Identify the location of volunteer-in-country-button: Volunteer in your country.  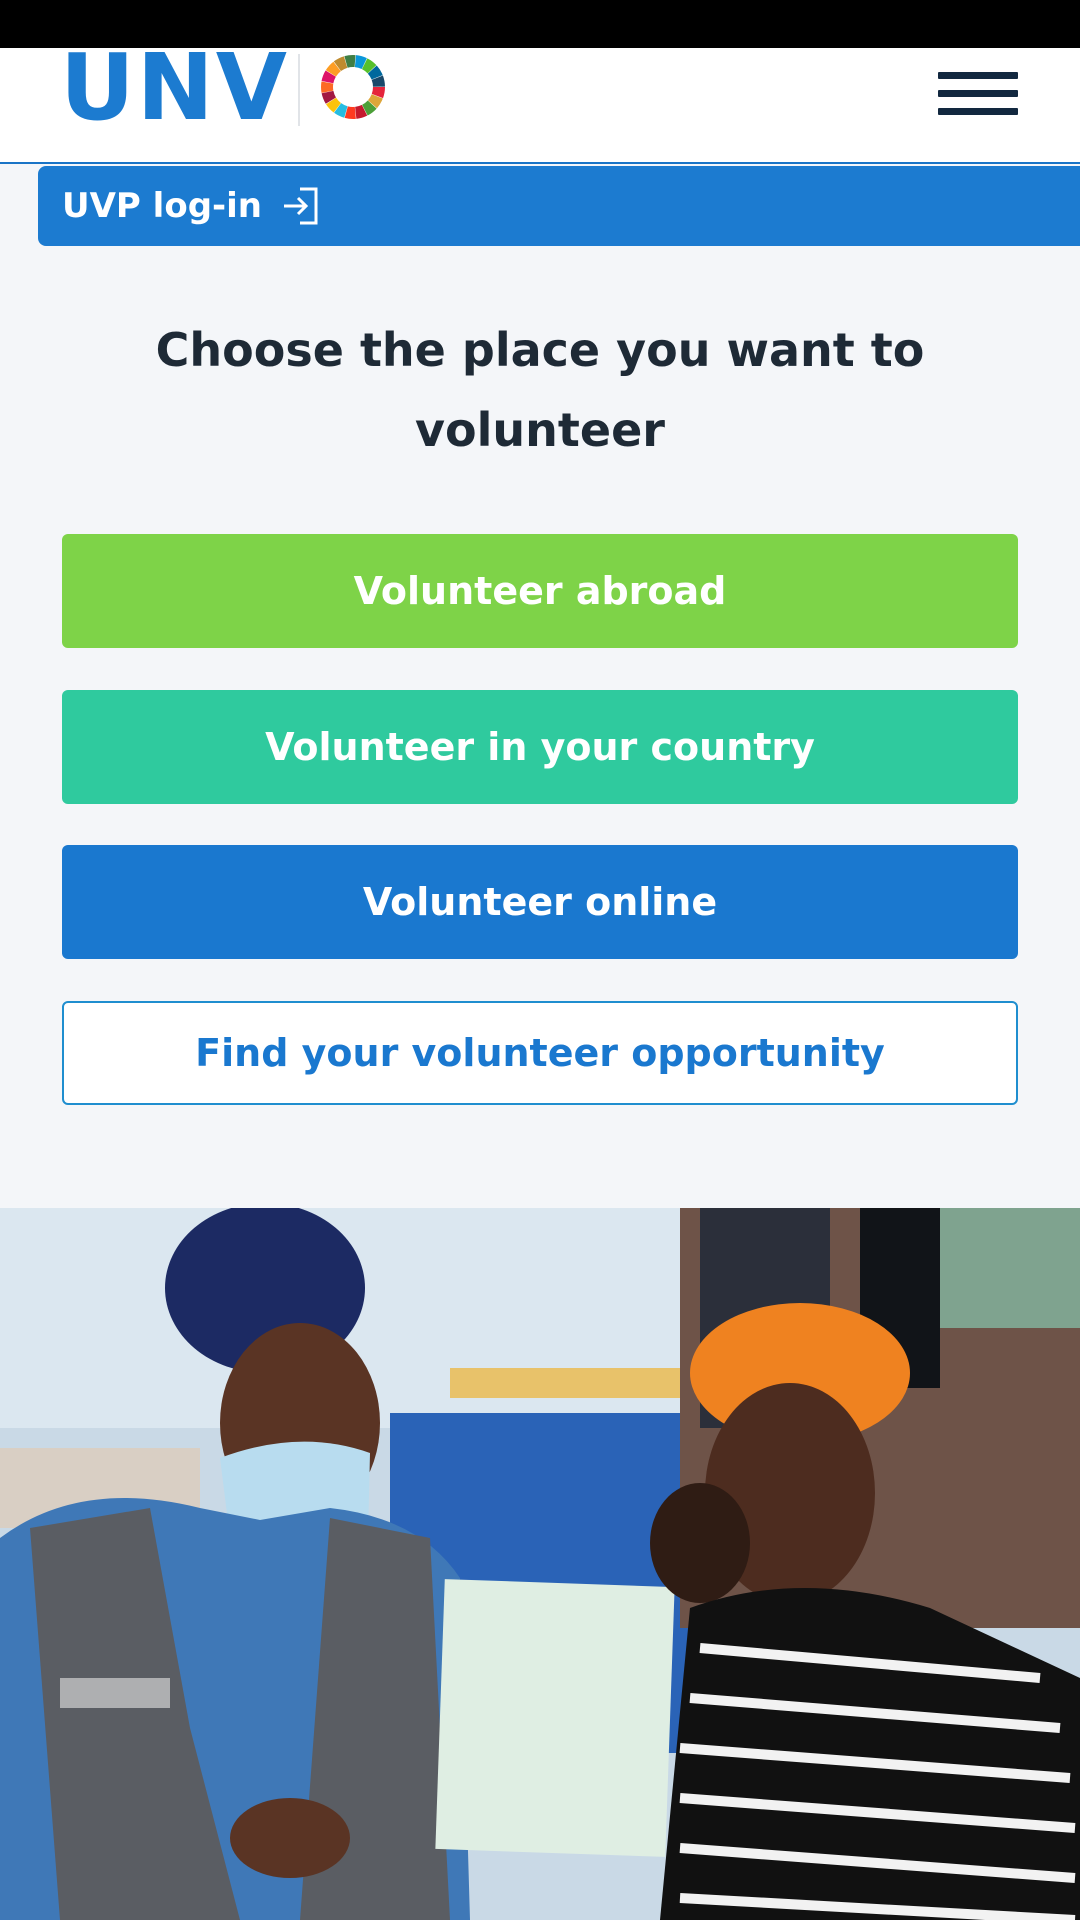
(540, 747).